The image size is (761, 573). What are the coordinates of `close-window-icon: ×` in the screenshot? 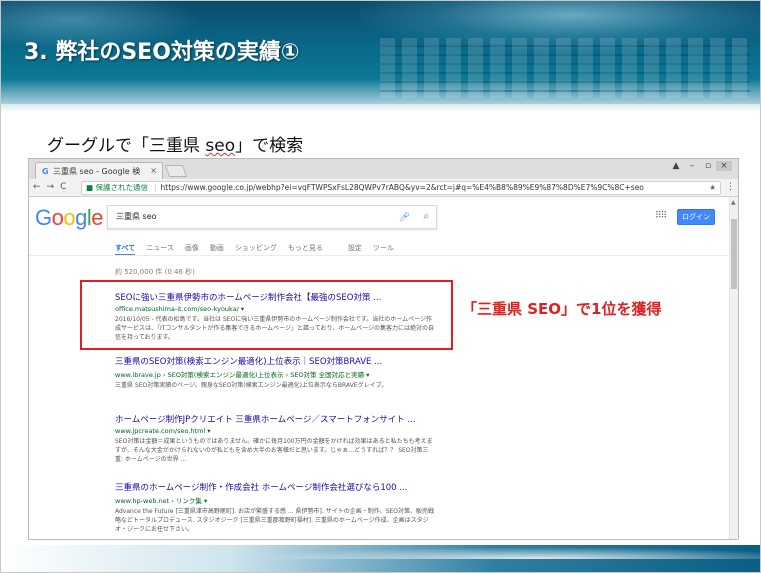 It's located at (724, 166).